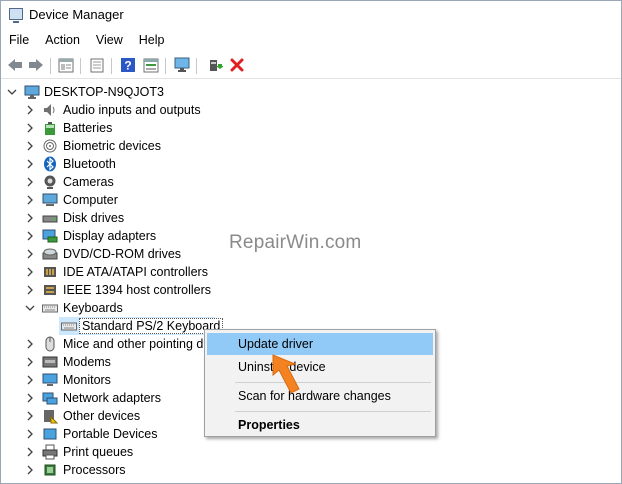  I want to click on category-label: Other devices, so click(102, 416).